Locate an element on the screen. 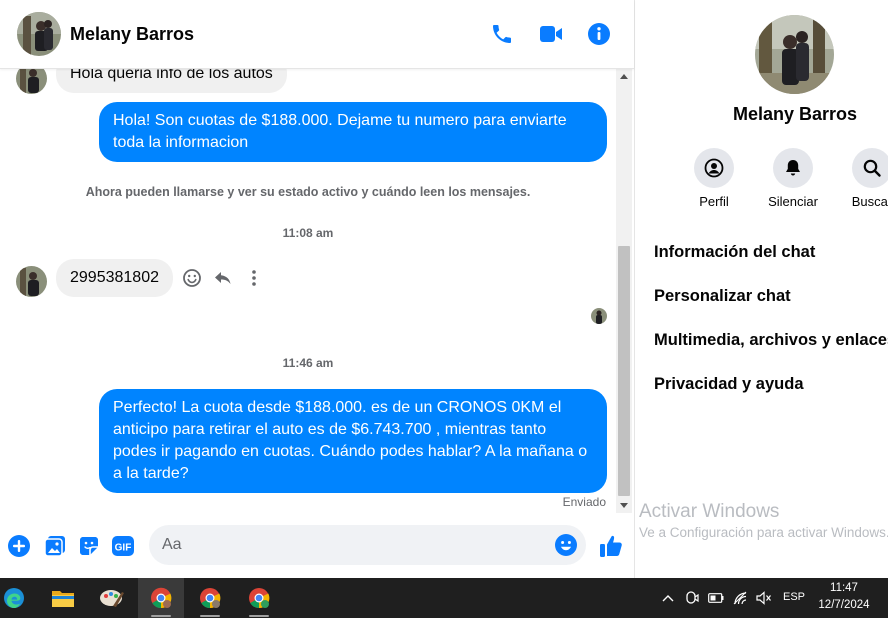 The width and height of the screenshot is (888, 618). search-icon is located at coordinates (870, 168).